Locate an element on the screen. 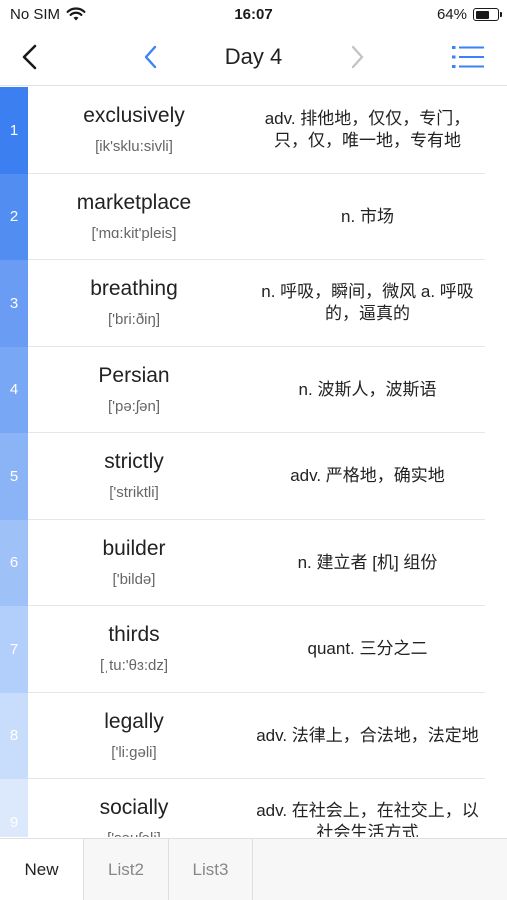 Image resolution: width=507 pixels, height=900 pixels. meaning-text: n. 建立者 [机] 组份 is located at coordinates (367, 562).